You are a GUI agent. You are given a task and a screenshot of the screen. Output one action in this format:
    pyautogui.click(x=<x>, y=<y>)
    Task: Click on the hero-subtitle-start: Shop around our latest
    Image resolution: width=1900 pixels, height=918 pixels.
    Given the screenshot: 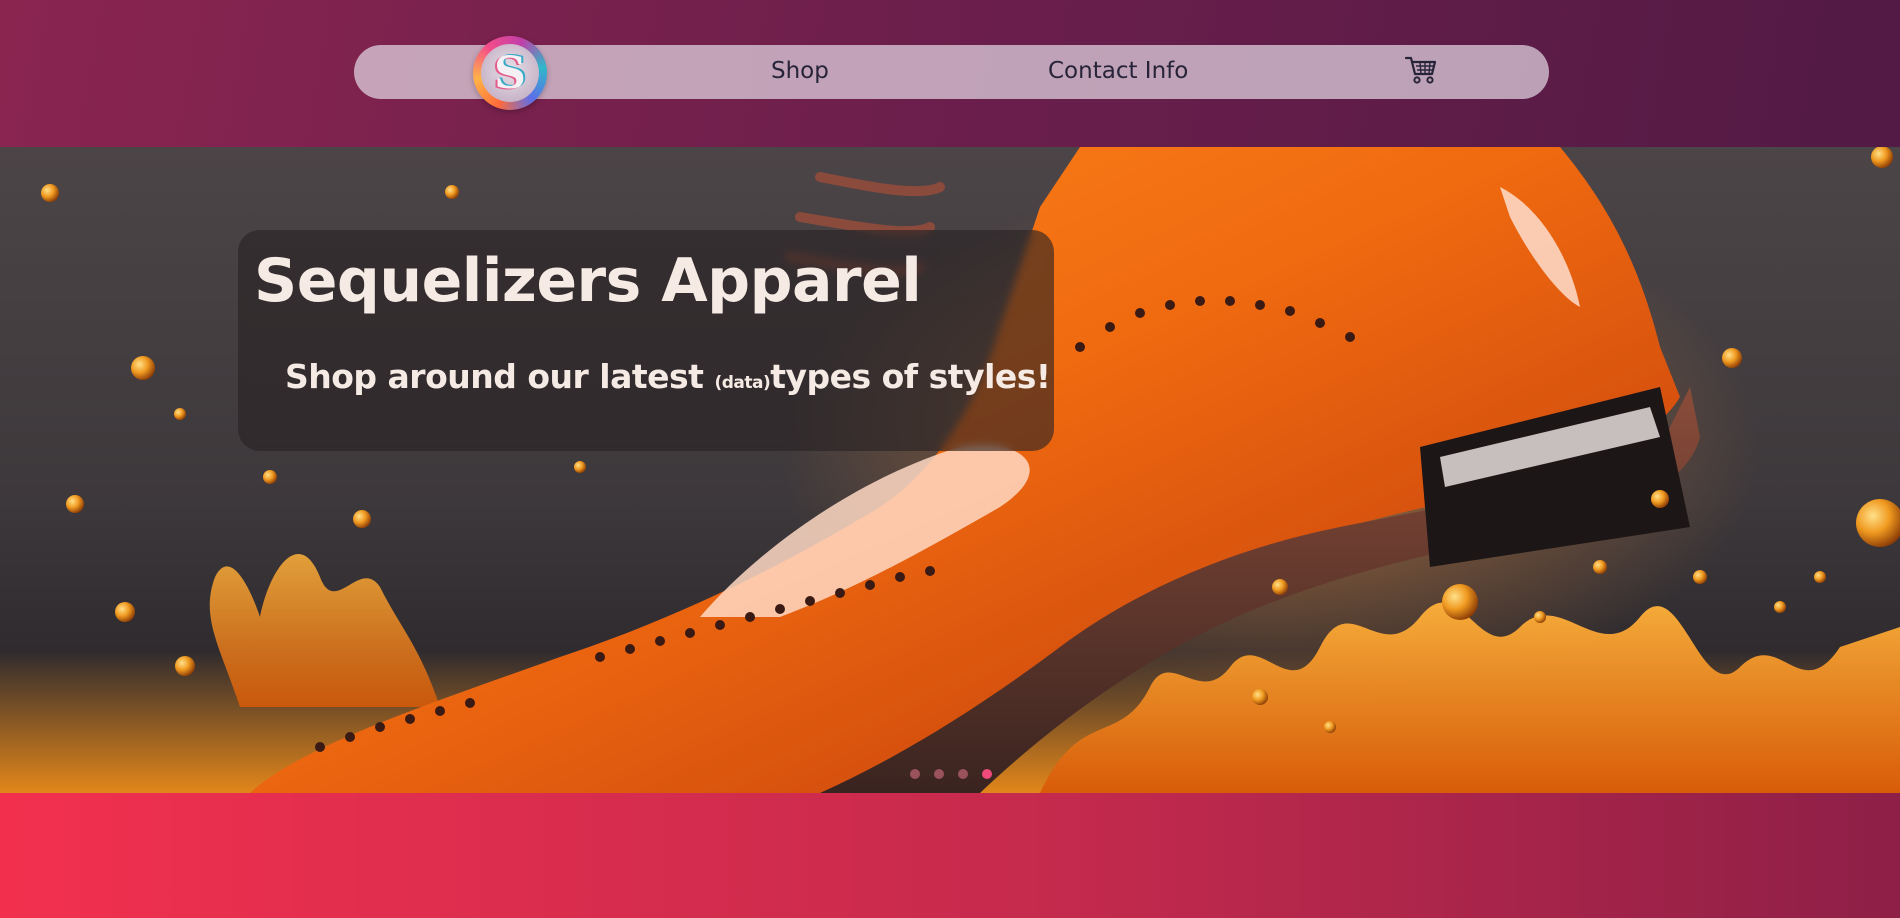 What is the action you would take?
    pyautogui.click(x=500, y=376)
    